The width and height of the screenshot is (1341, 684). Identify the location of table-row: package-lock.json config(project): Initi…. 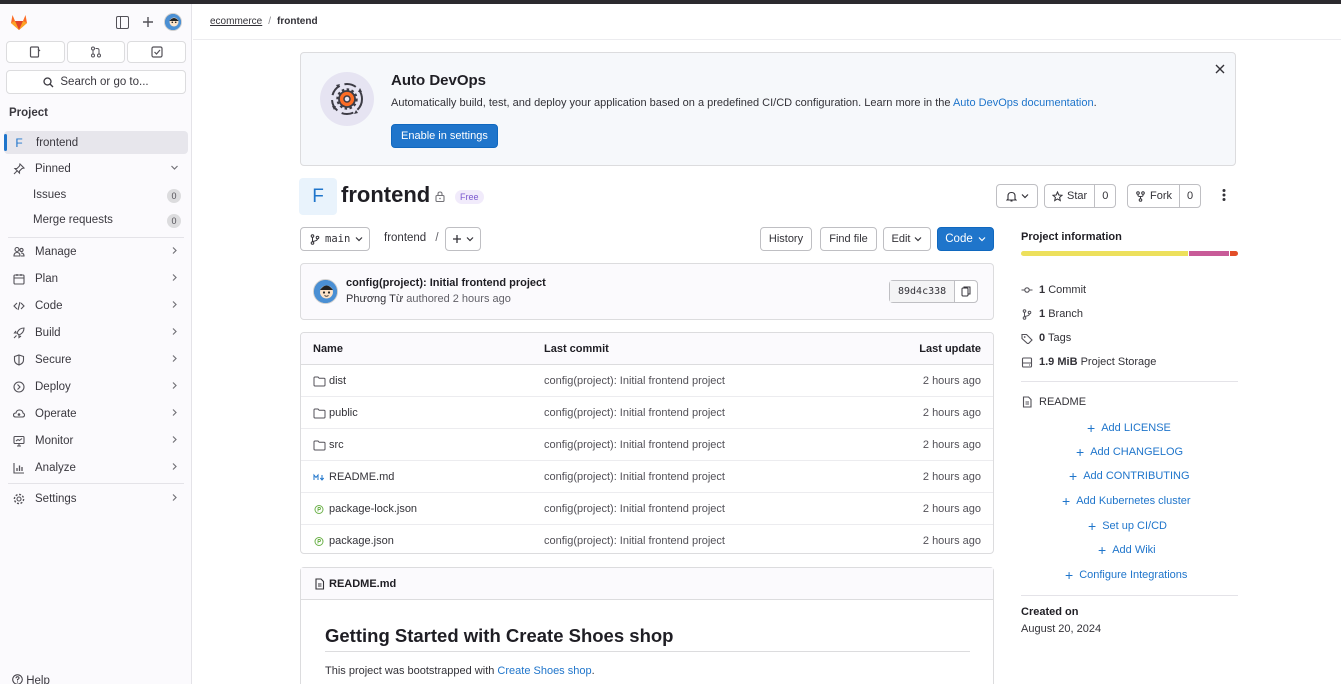
(647, 509).